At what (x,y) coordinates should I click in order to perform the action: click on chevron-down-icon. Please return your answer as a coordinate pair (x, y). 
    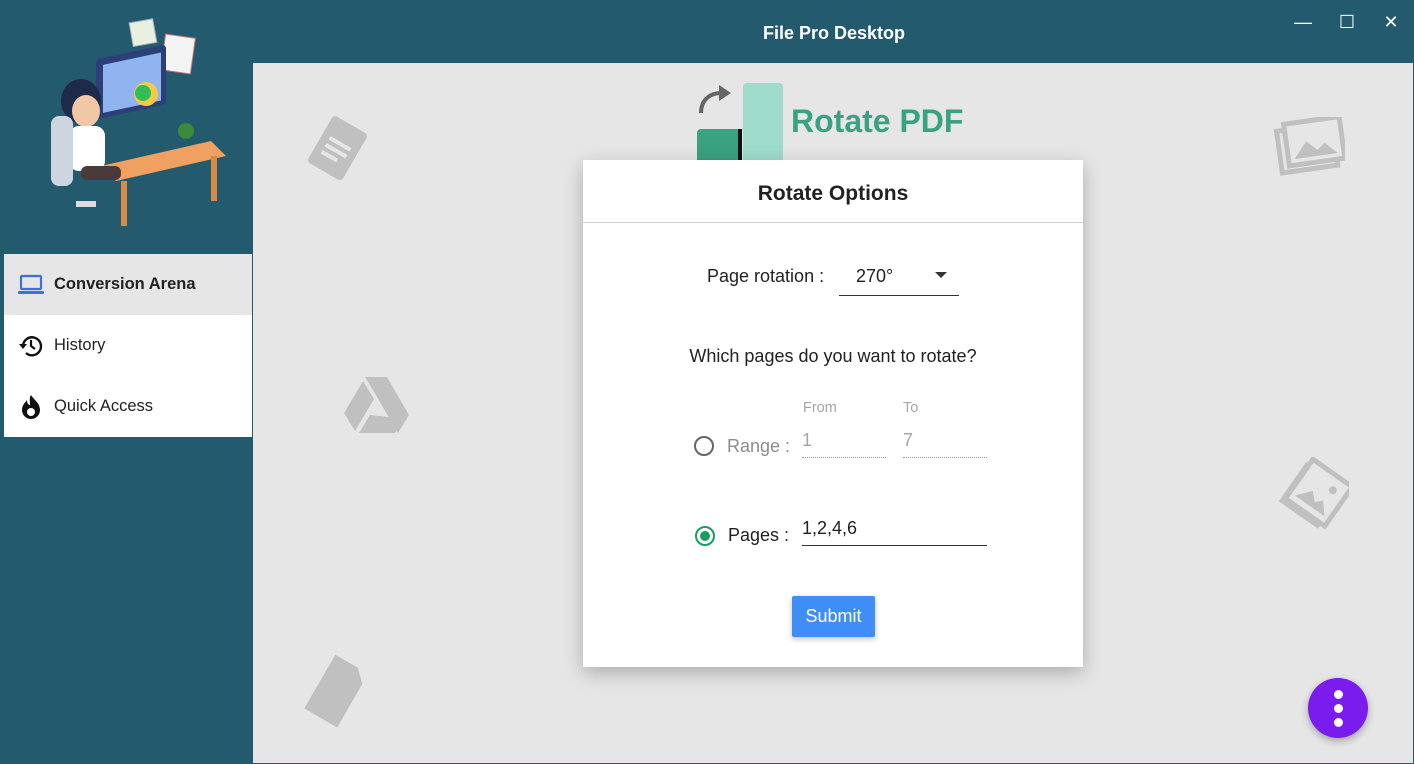
    Looking at the image, I should click on (941, 275).